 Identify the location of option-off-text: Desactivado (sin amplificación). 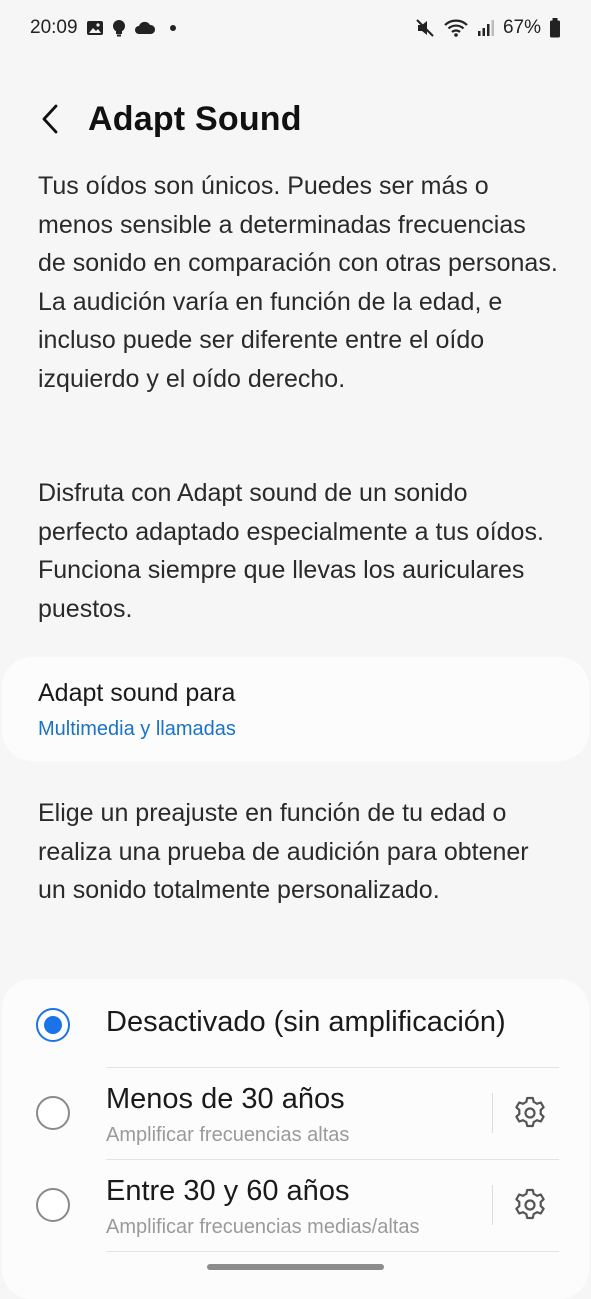
(306, 1022).